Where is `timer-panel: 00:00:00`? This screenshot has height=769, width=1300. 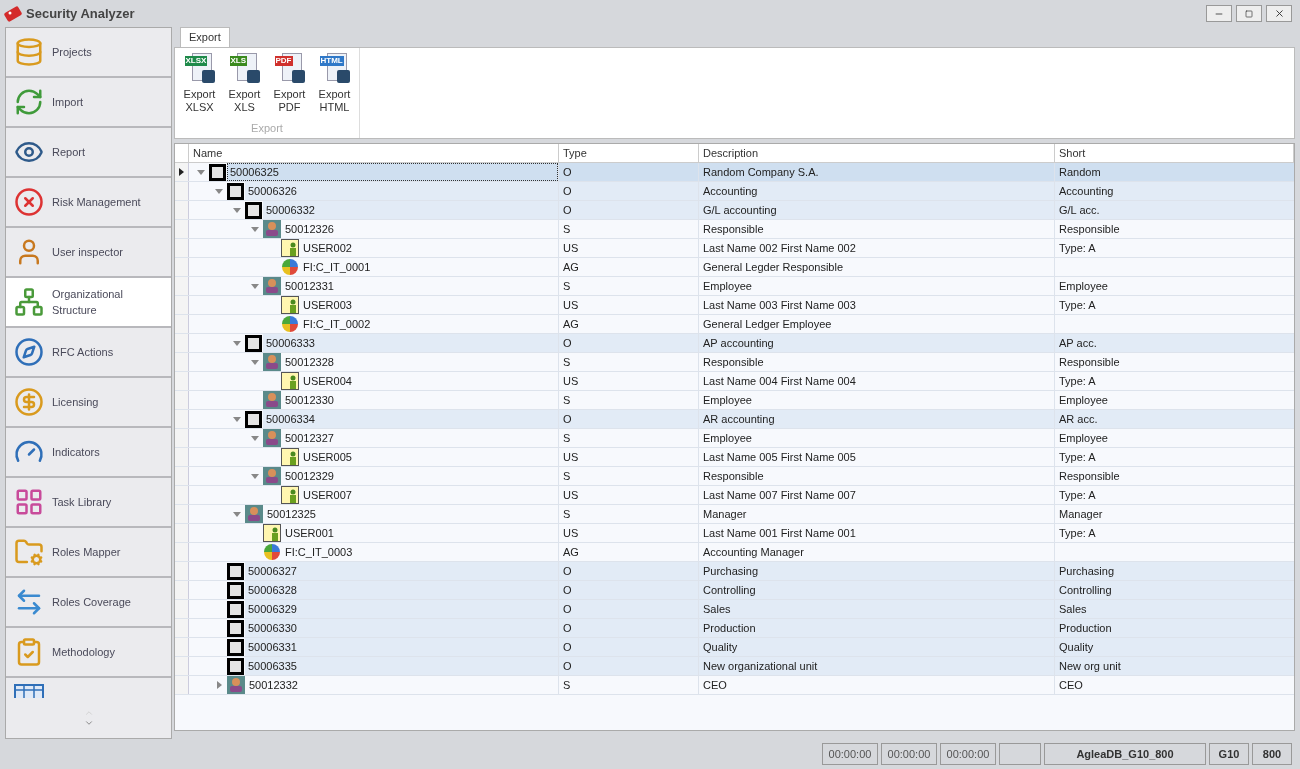
timer-panel: 00:00:00 is located at coordinates (850, 754).